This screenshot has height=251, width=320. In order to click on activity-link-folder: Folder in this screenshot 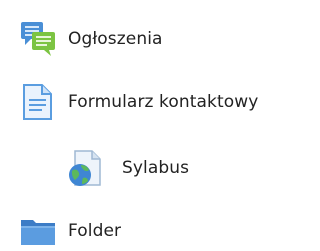, I will do `click(69, 231)`.